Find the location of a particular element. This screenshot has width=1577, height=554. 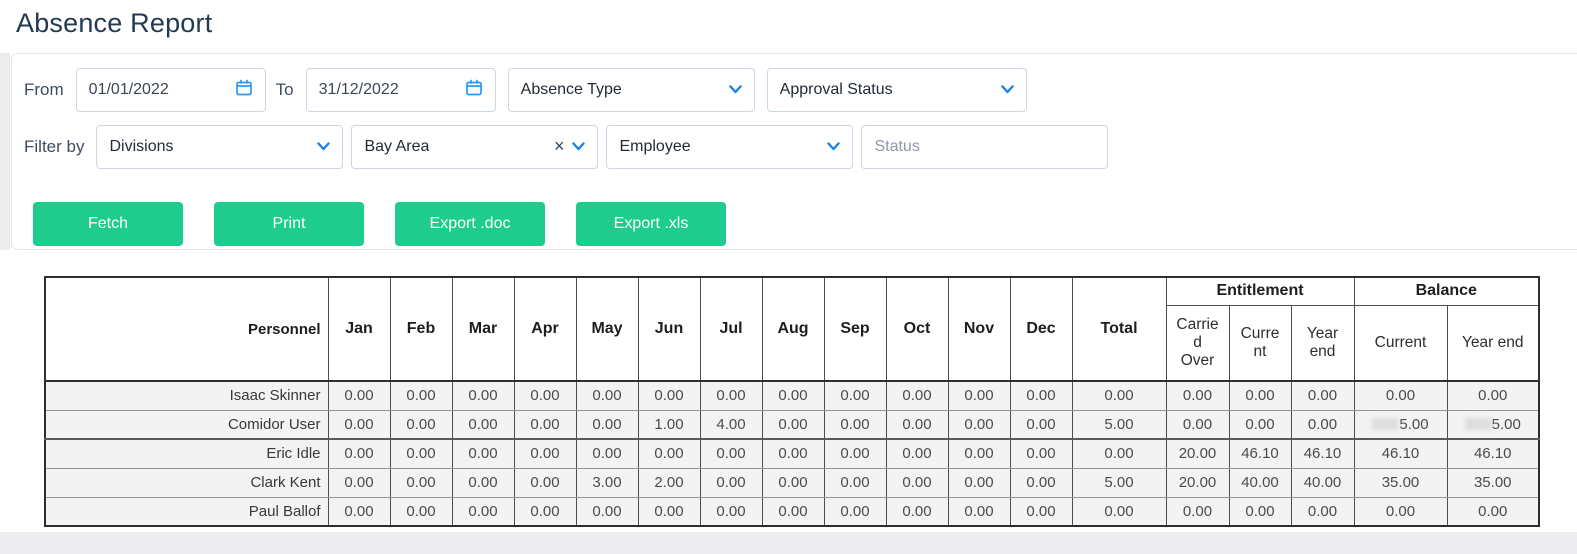

balance-current-cell: 0.00 is located at coordinates (1400, 511).